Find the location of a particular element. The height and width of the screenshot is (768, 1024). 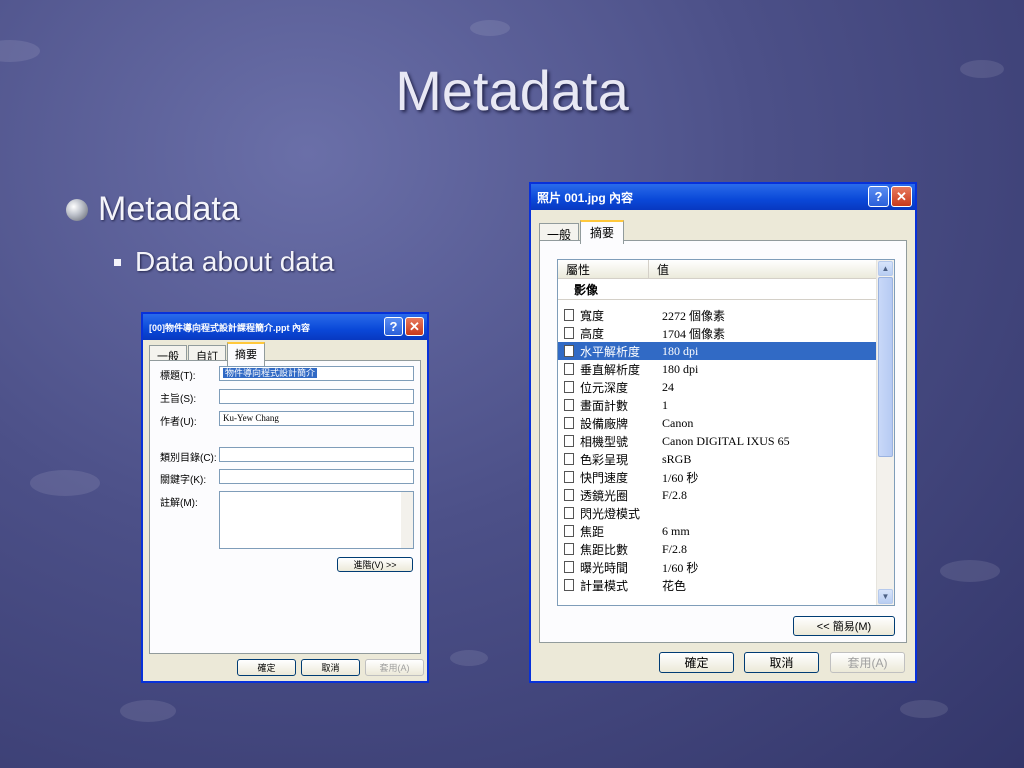

property-name: 水平解析度 is located at coordinates (610, 351).